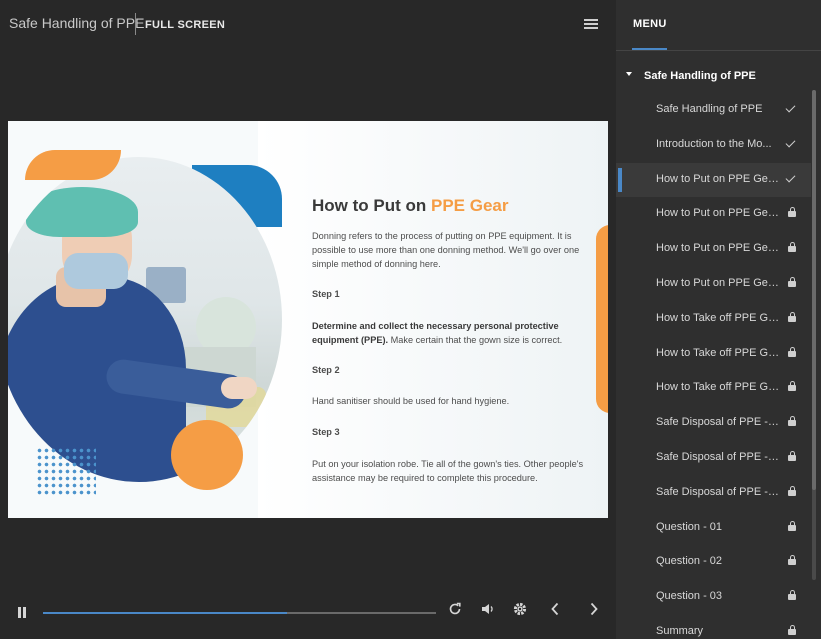 This screenshot has width=821, height=639. Describe the element at coordinates (689, 526) in the screenshot. I see `menu-item-label: Question - 01` at that location.